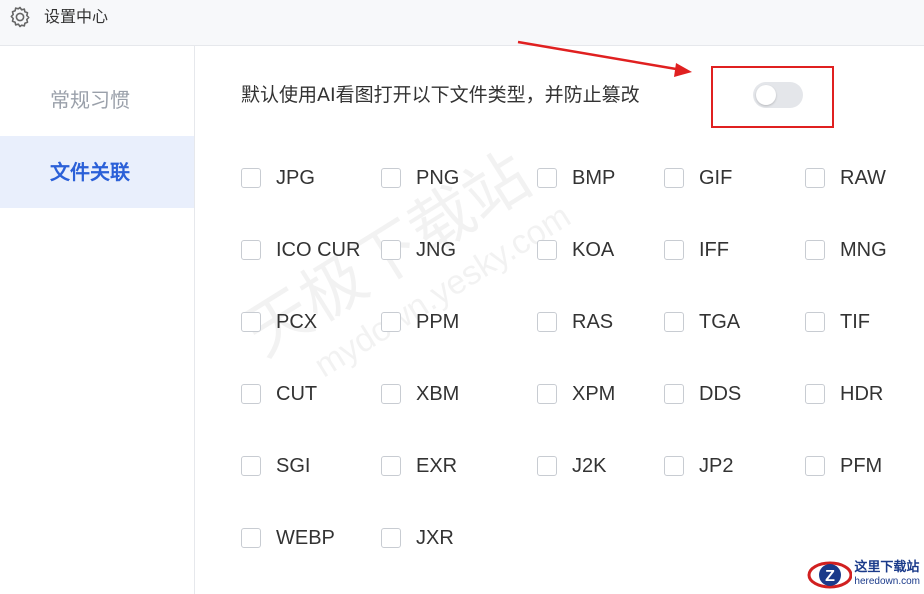  I want to click on toggle-highlight-box, so click(772, 97).